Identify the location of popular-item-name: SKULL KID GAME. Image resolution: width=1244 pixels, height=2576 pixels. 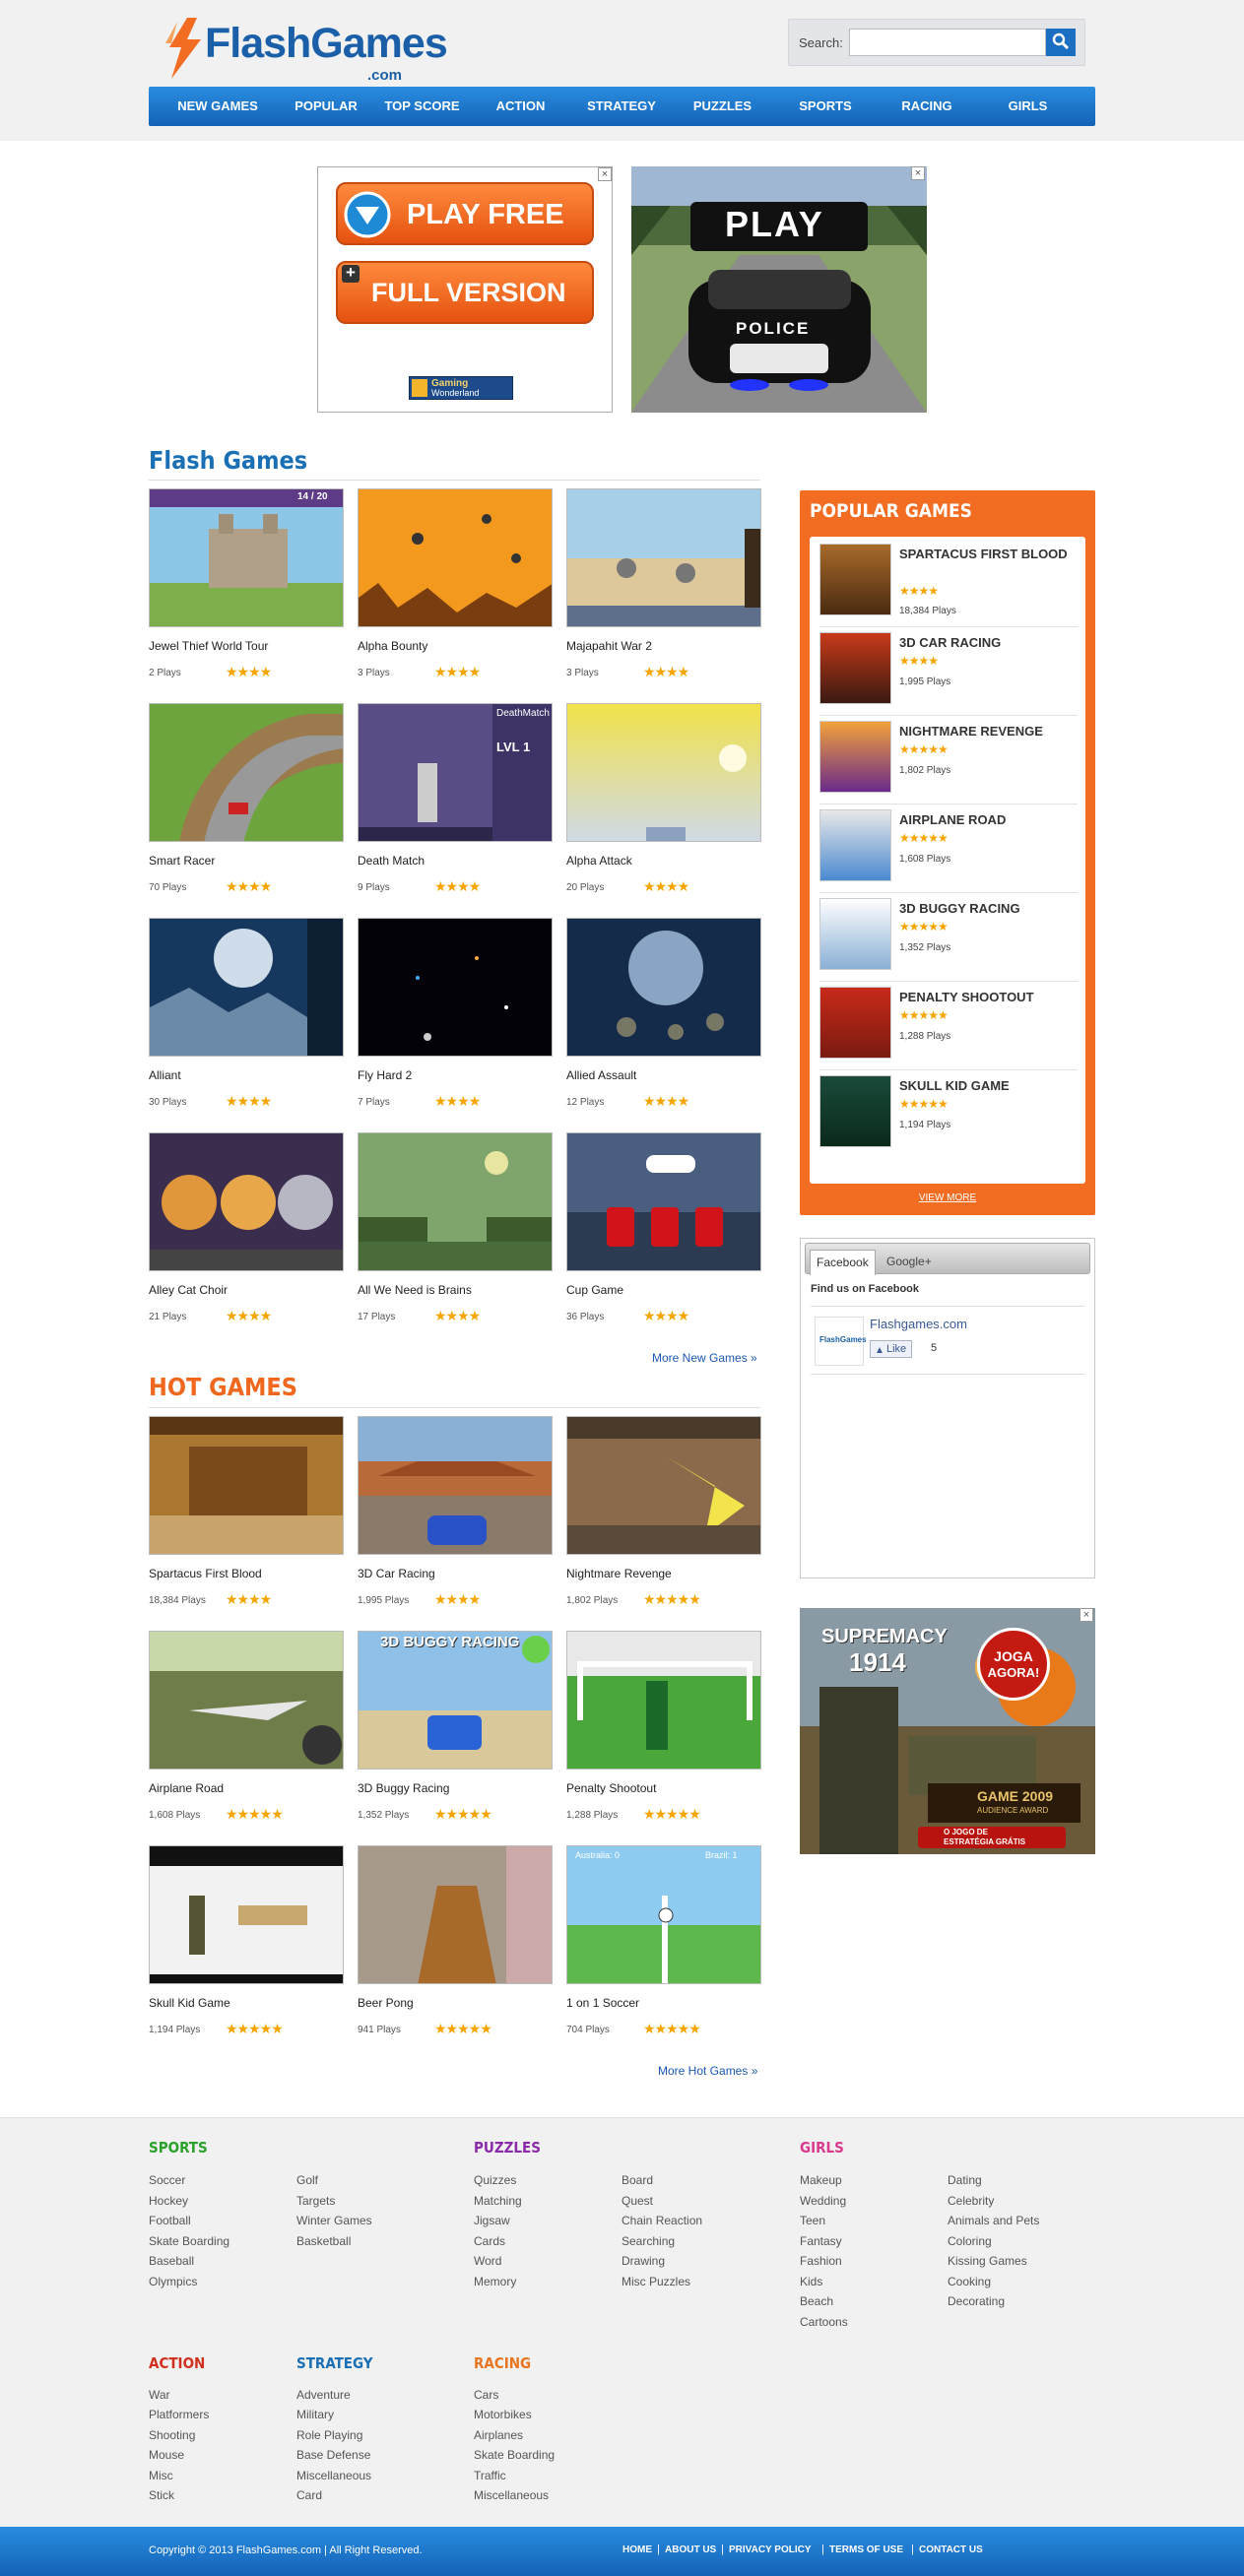
(988, 1085).